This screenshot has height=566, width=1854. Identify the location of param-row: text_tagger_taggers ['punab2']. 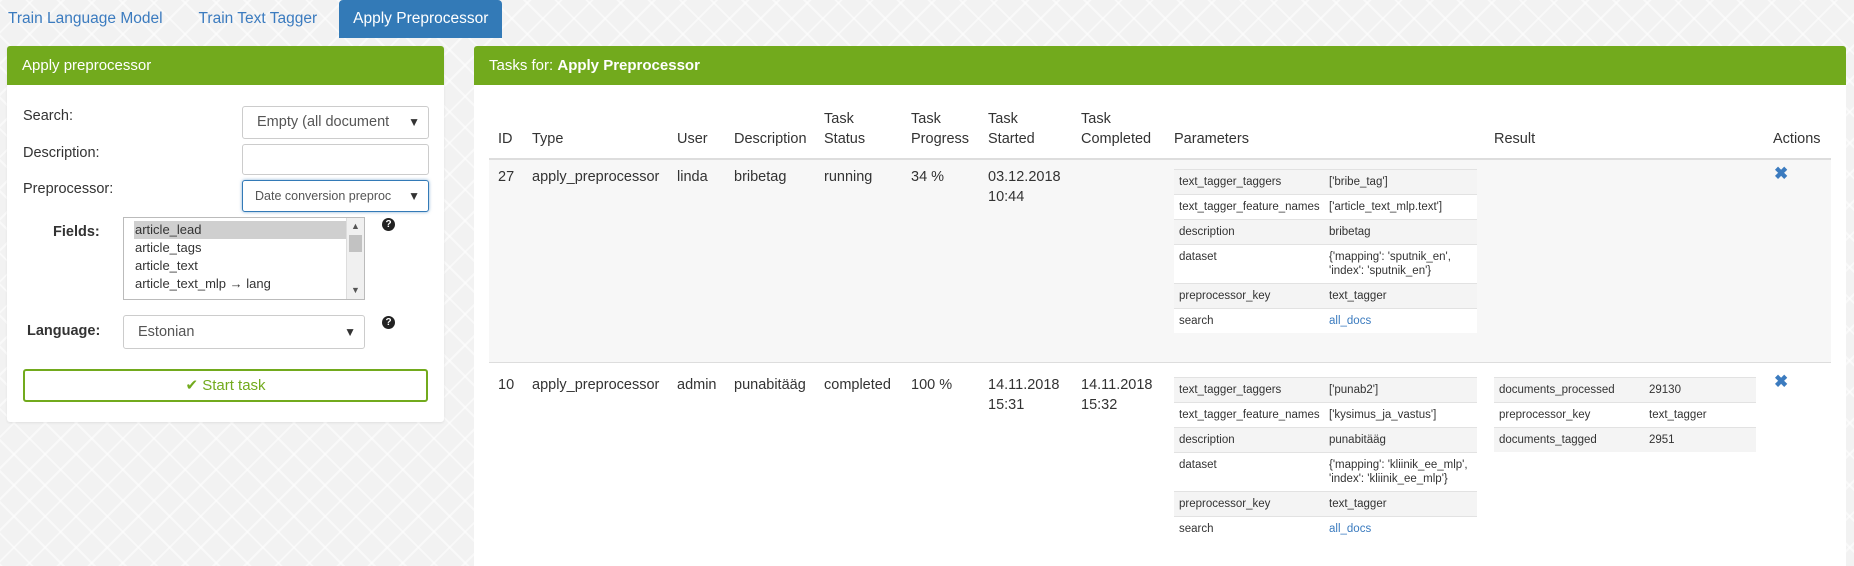
(1325, 389).